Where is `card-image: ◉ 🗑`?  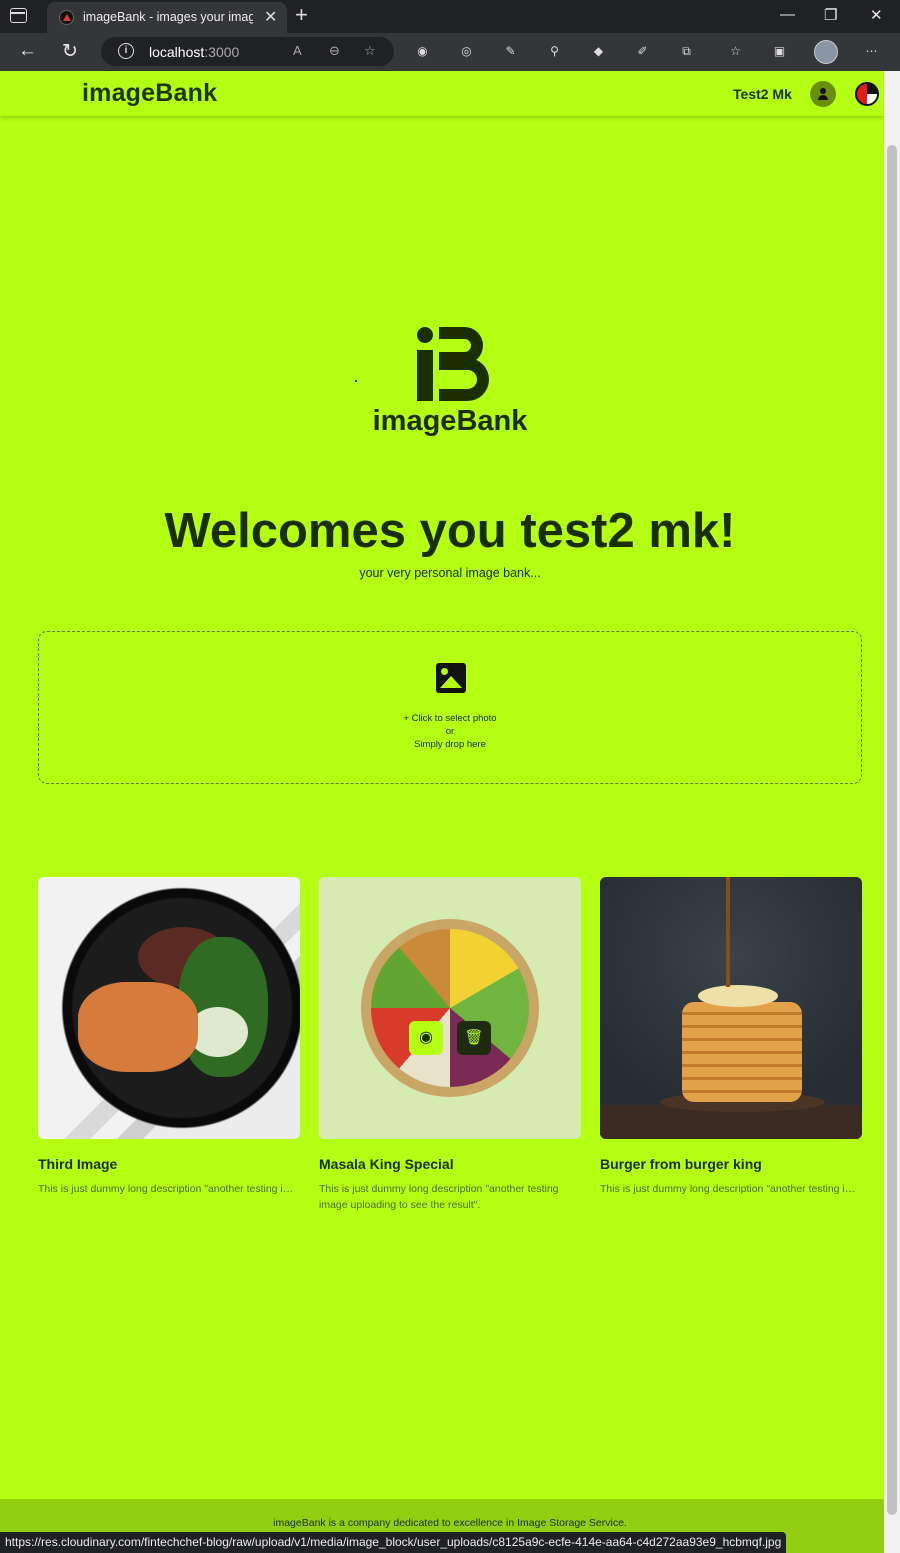
card-image: ◉ 🗑 is located at coordinates (450, 1008).